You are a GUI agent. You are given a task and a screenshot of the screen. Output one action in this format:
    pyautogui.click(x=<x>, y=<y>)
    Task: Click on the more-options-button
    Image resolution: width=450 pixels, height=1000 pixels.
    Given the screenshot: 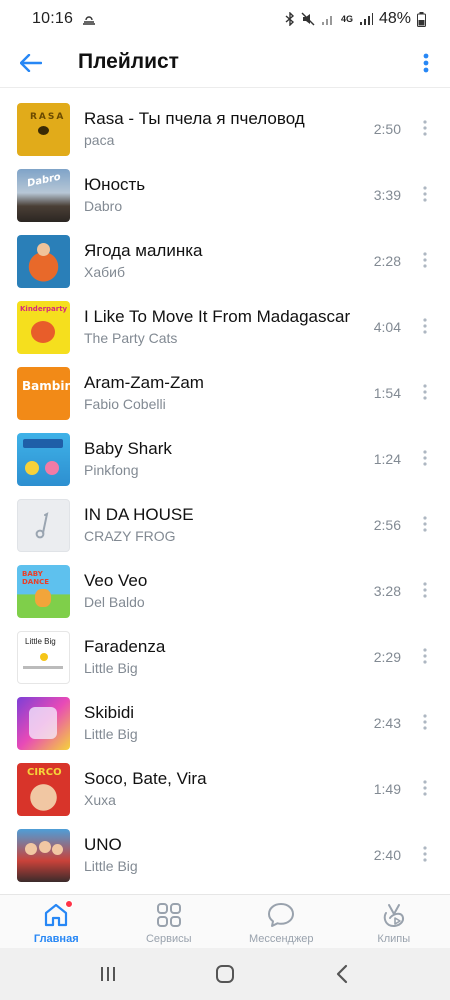 What is the action you would take?
    pyautogui.click(x=426, y=63)
    